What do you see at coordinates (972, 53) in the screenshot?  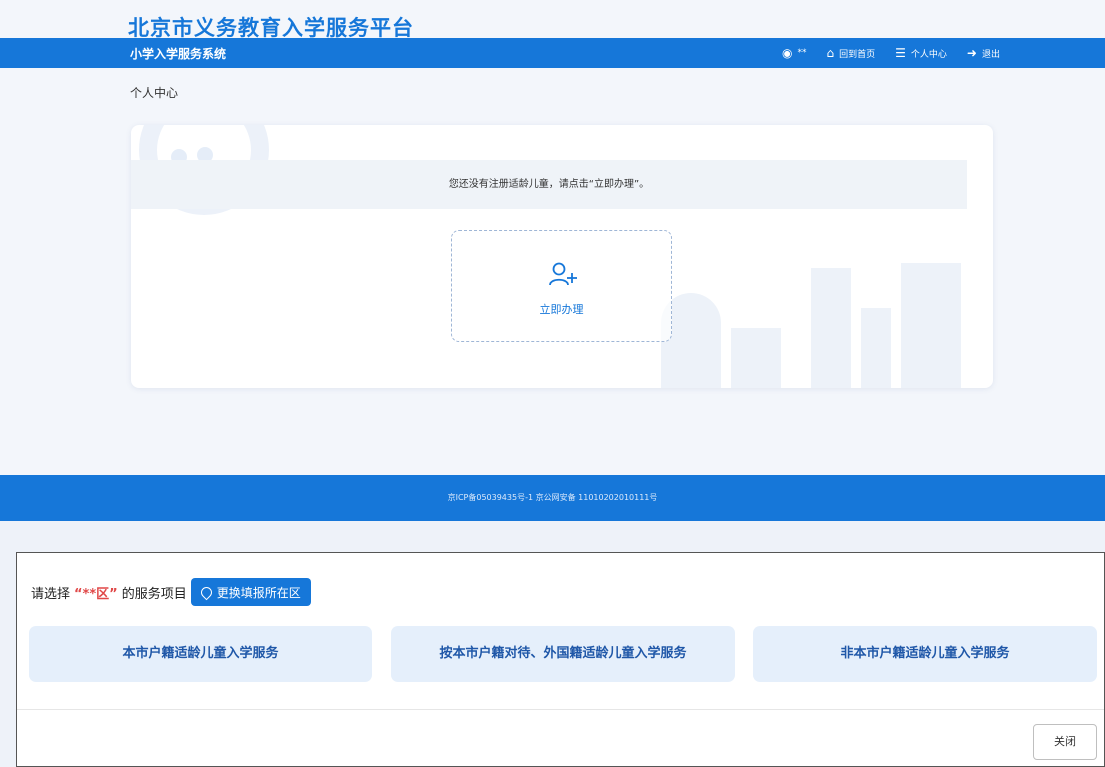 I see `logout-icon: ➜` at bounding box center [972, 53].